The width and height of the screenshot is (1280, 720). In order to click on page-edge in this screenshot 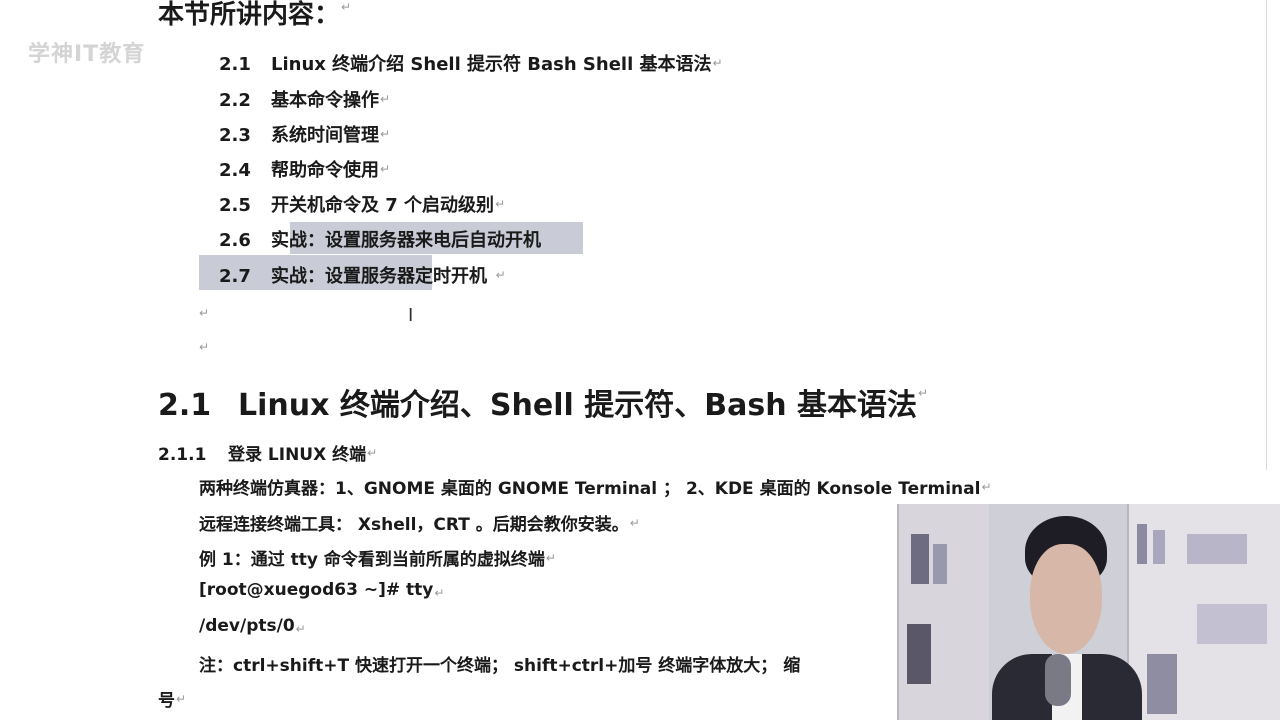, I will do `click(1266, 235)`.